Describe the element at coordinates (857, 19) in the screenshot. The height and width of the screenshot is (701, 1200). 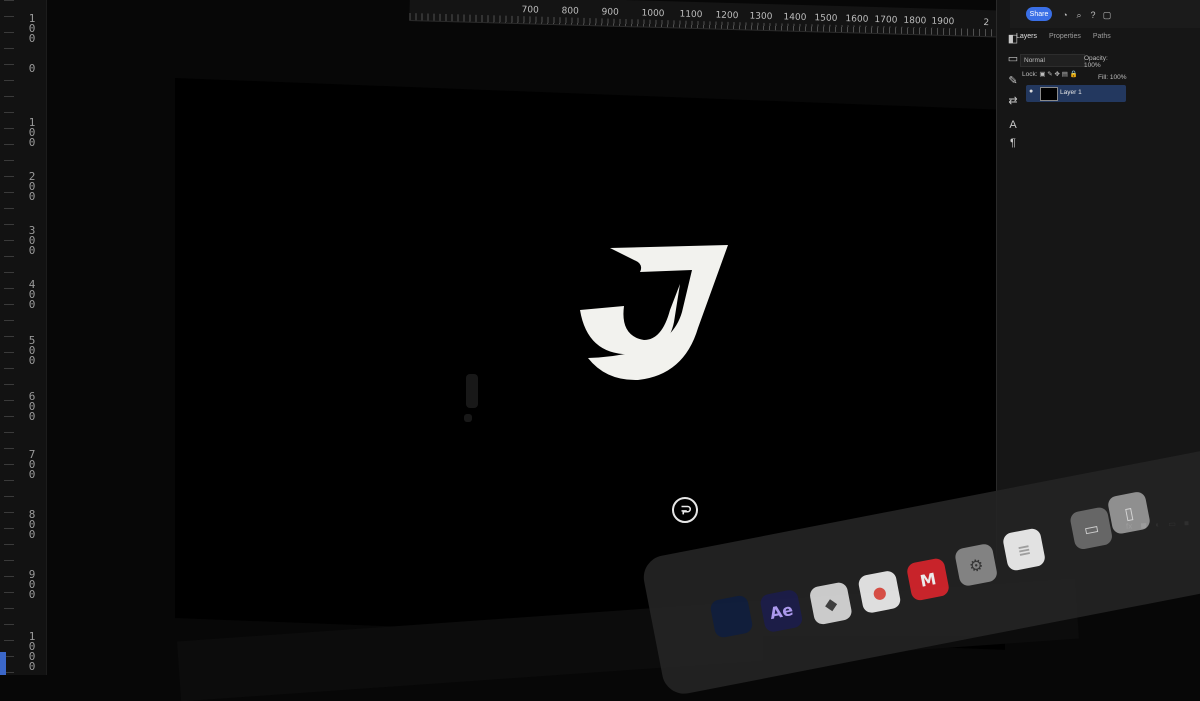
I see `ruler-label: 1600` at that location.